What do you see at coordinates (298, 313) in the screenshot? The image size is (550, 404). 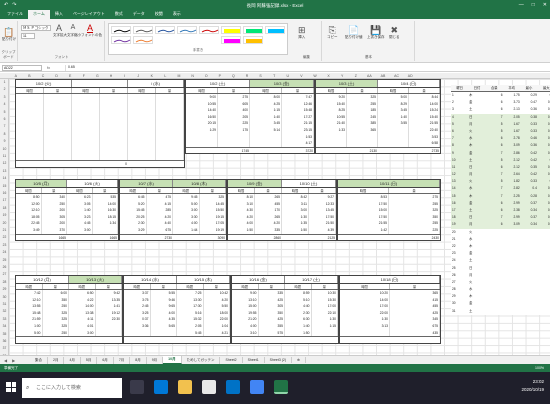 I see `cell: 2:30` at bounding box center [298, 313].